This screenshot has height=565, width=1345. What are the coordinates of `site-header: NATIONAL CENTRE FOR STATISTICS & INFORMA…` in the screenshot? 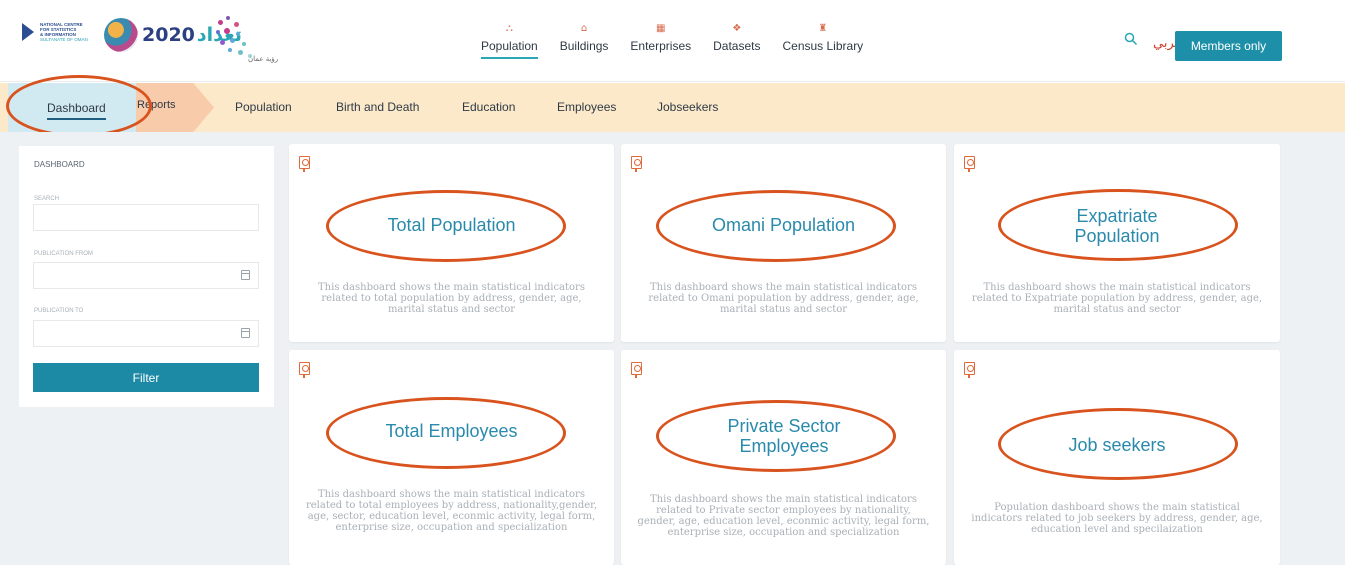 It's located at (672, 41).